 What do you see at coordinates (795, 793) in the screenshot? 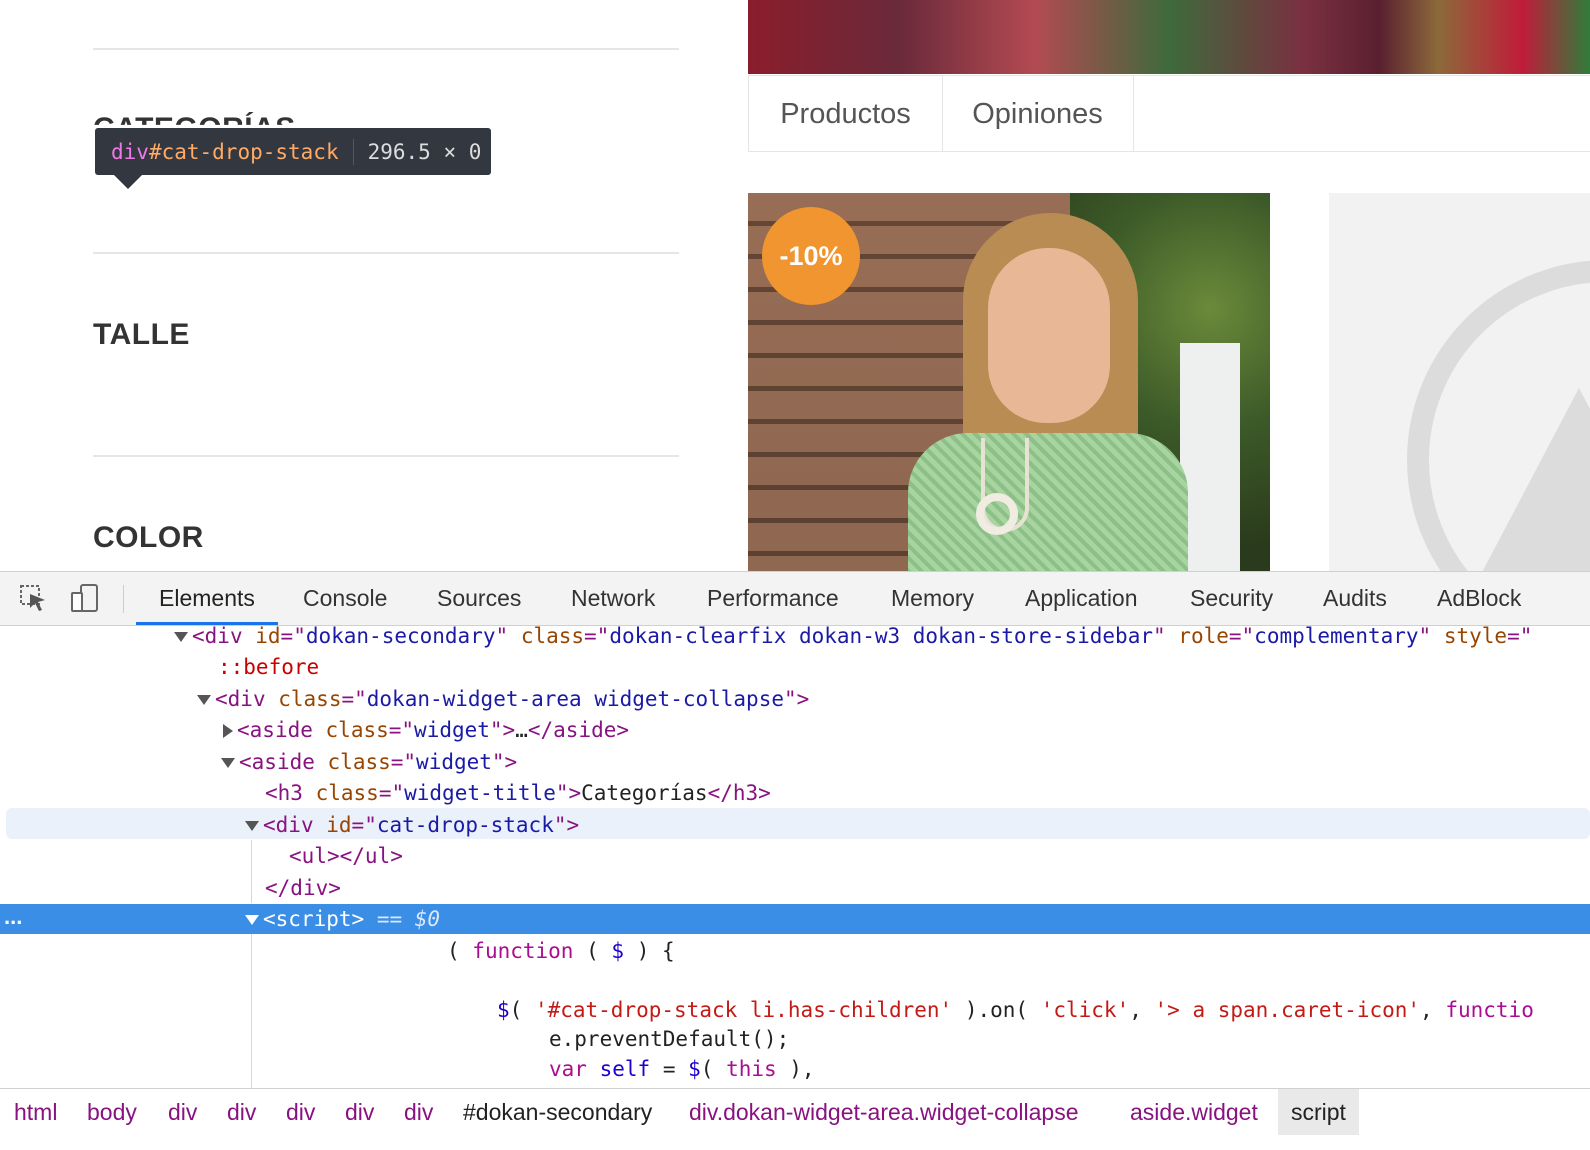
I see `dom-node-h3: <h3 class="widget-title">Categorías</h3>` at bounding box center [795, 793].